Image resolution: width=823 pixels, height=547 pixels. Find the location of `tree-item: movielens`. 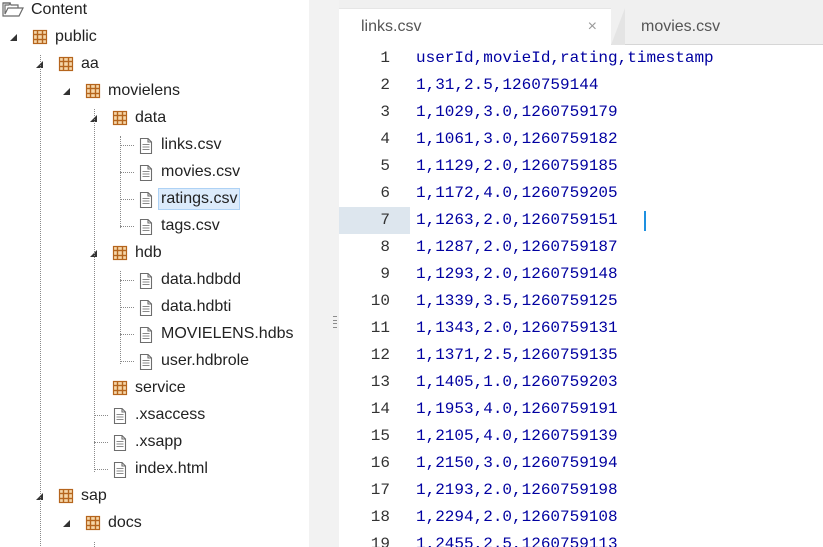

tree-item: movielens is located at coordinates (134, 91).